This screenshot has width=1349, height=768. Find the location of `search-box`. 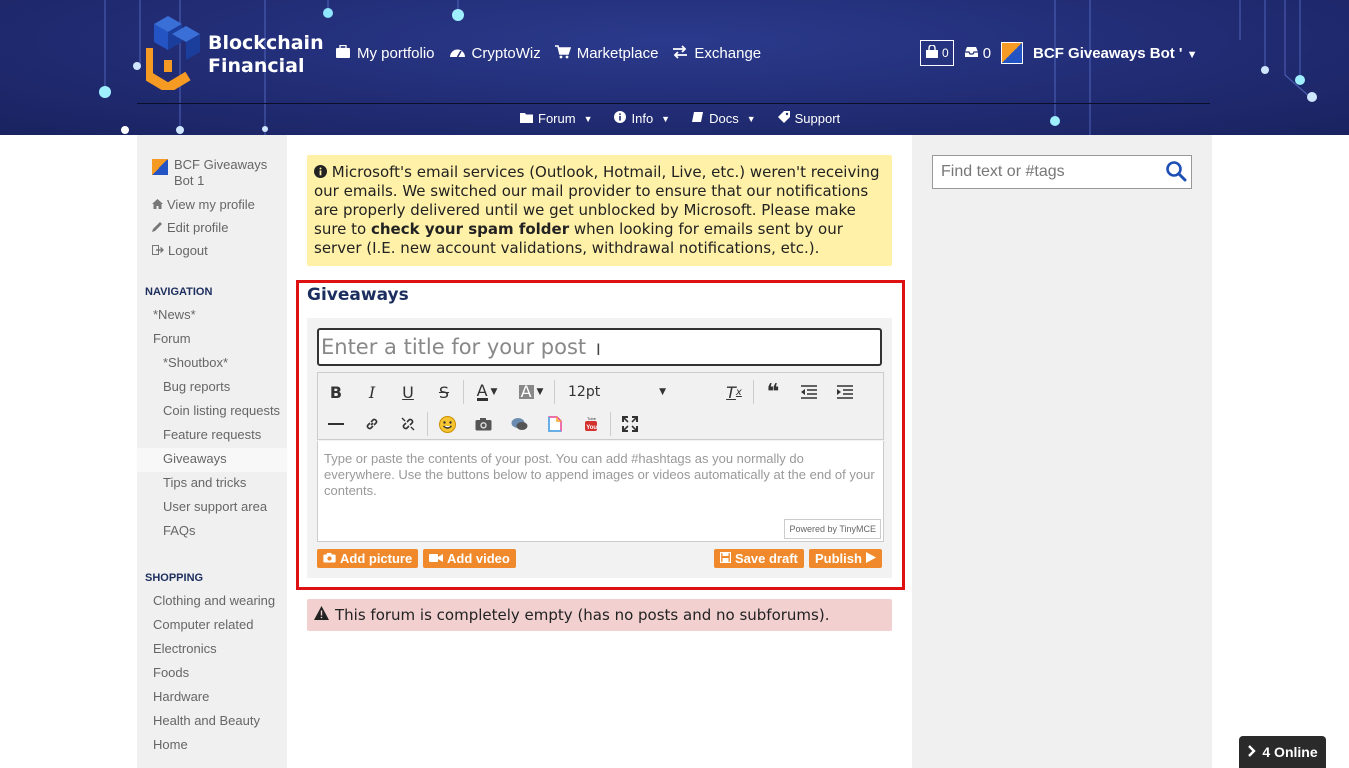

search-box is located at coordinates (1062, 172).